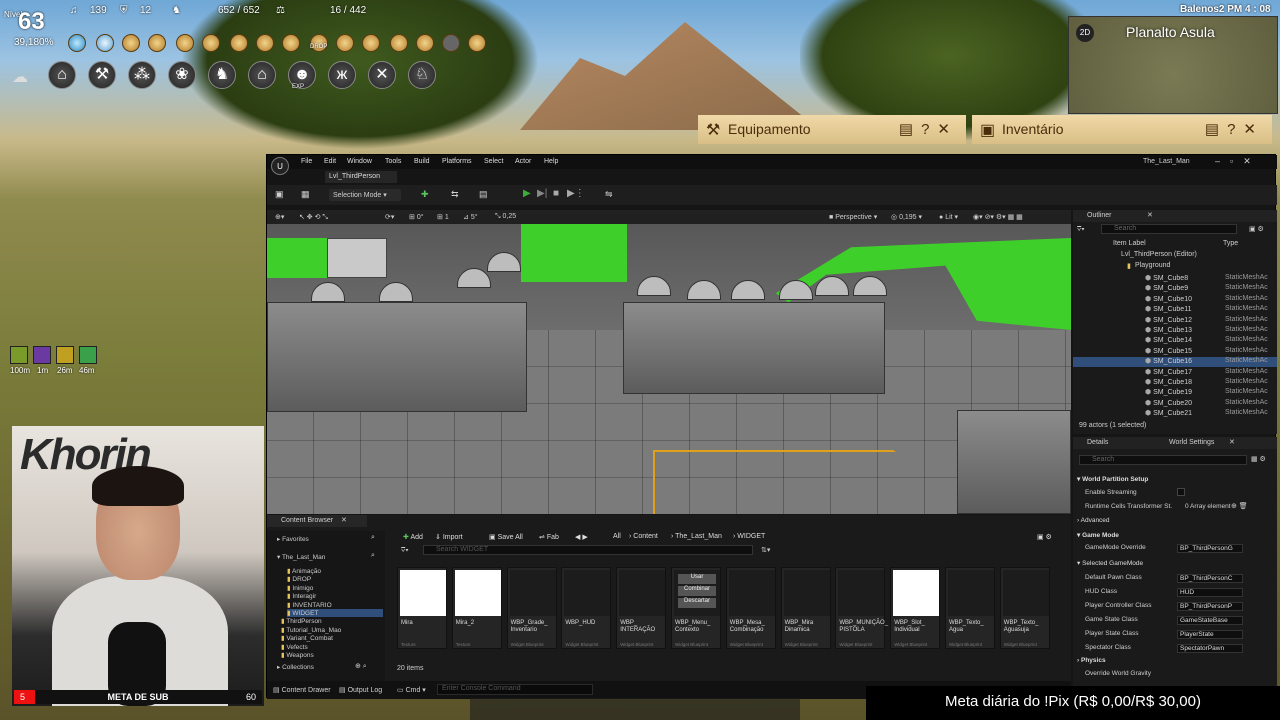  Describe the element at coordinates (1112, 479) in the screenshot. I see `section-world-partition: ▾ World Partition Setup` at that location.